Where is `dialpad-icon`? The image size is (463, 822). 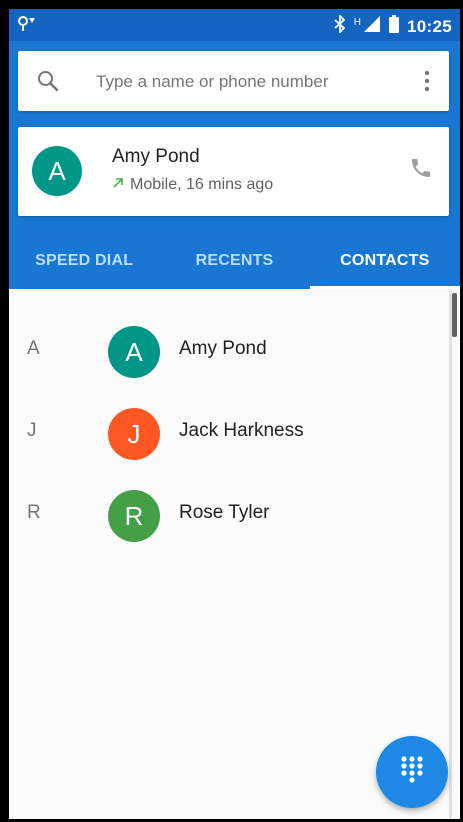
dialpad-icon is located at coordinates (412, 772).